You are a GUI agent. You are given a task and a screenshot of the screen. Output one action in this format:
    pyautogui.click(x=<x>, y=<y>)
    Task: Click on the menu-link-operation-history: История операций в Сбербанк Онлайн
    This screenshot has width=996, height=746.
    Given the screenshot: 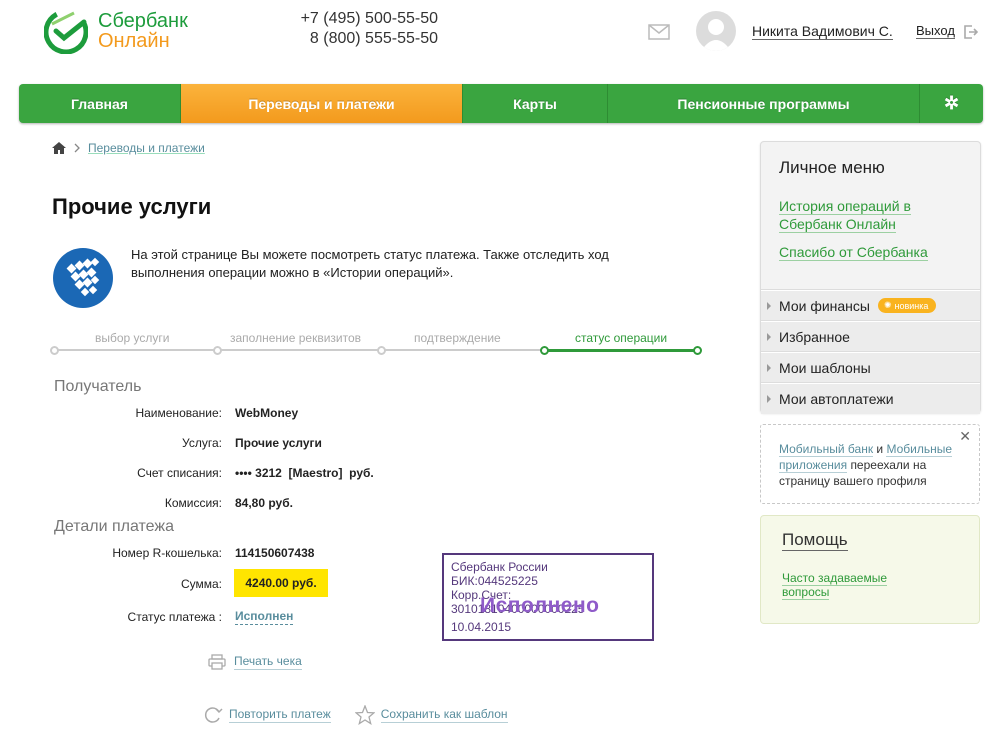 What is the action you would take?
    pyautogui.click(x=874, y=215)
    